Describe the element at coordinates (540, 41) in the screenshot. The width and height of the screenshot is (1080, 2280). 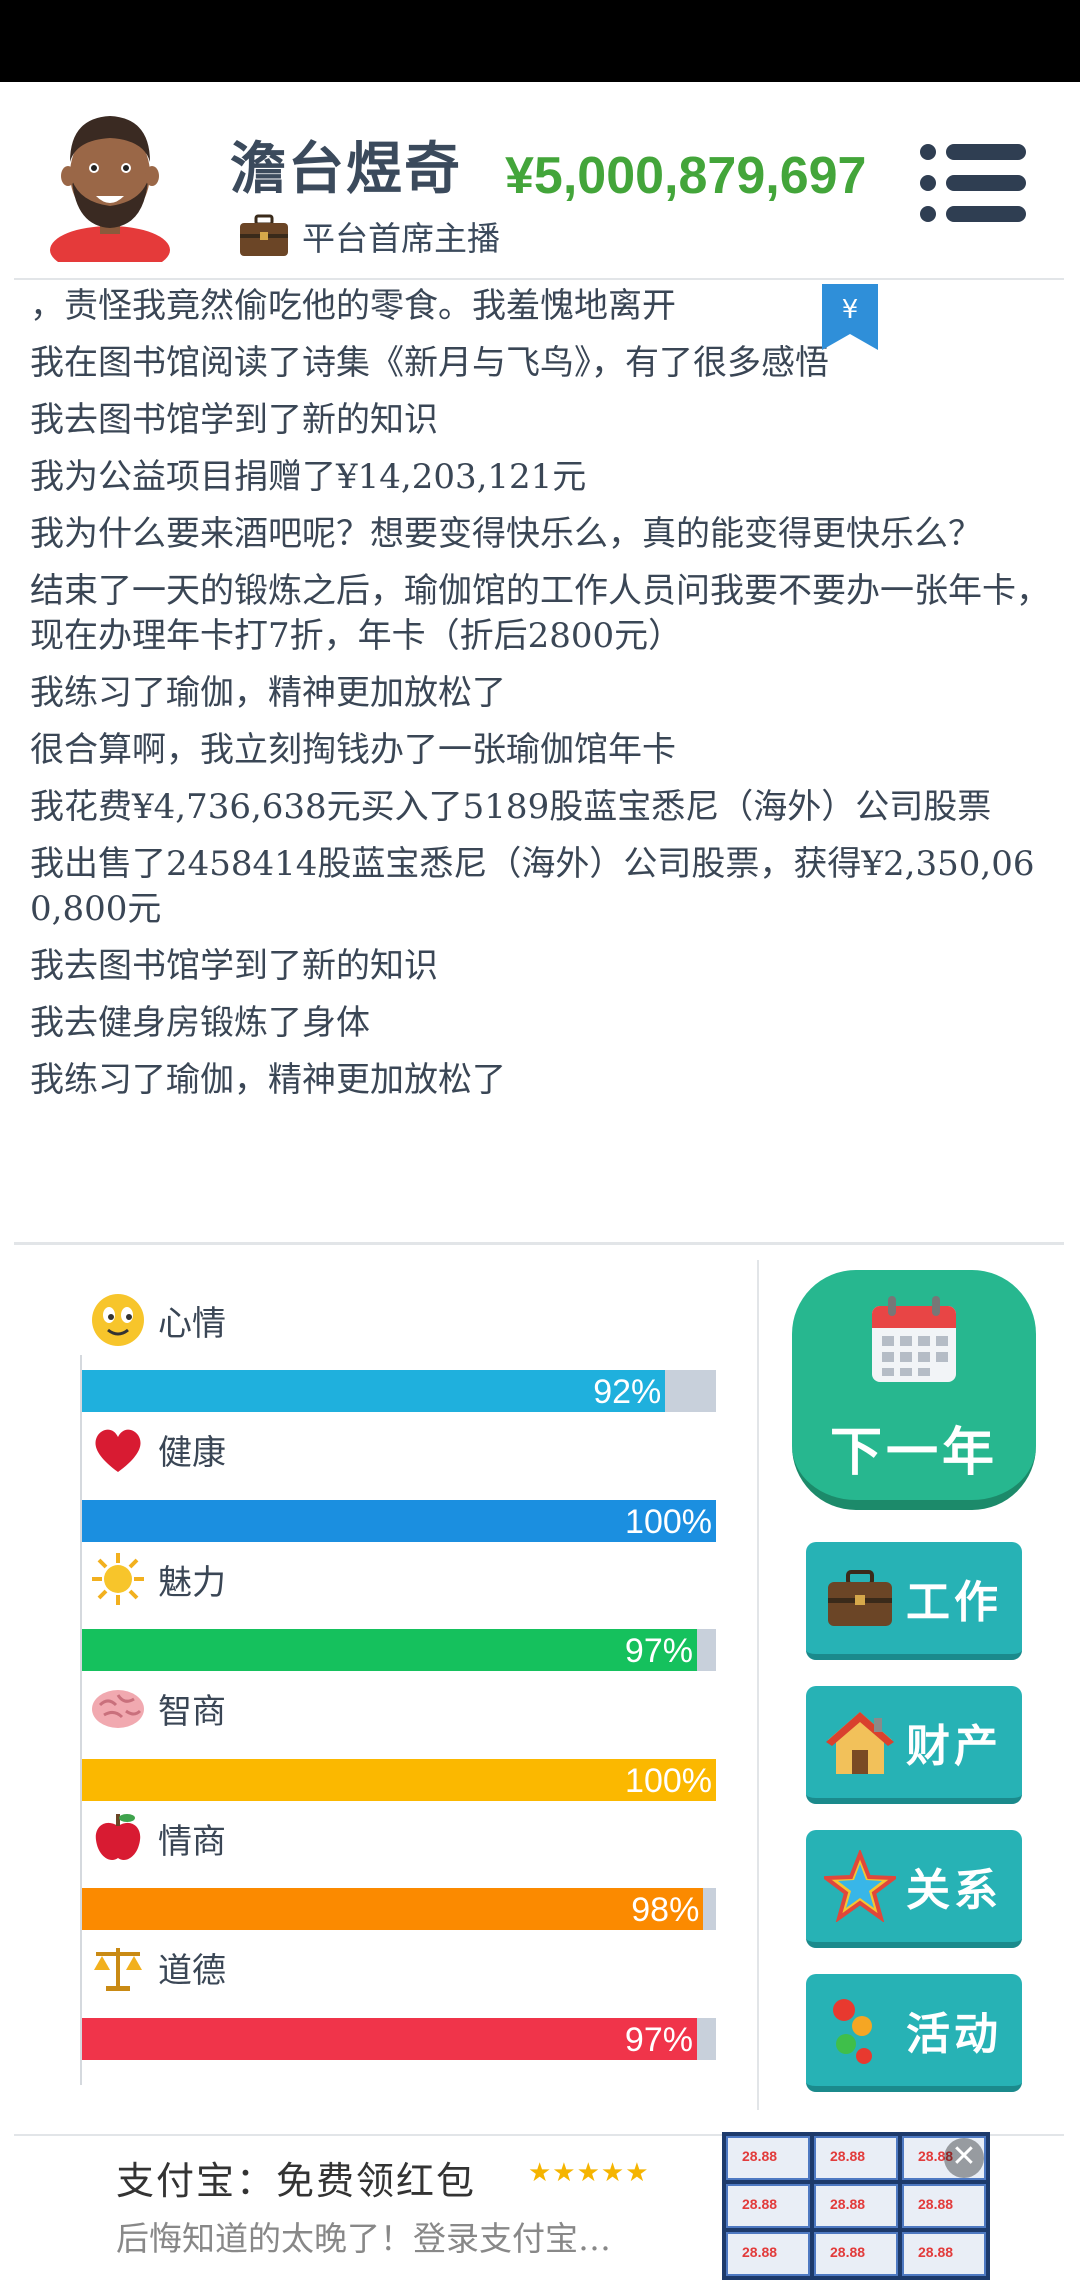
I see `status-bar` at that location.